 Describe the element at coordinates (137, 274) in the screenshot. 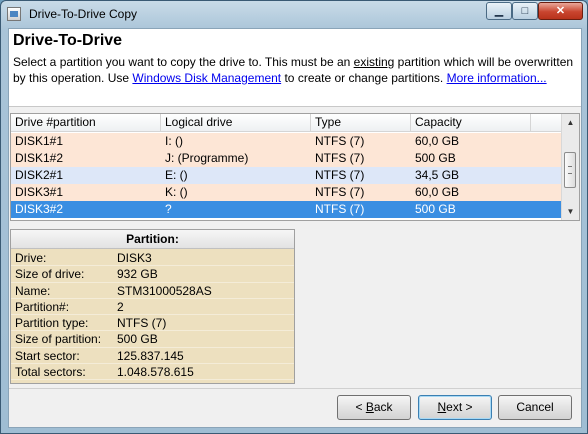

I see `detail-value: 932 GB` at that location.